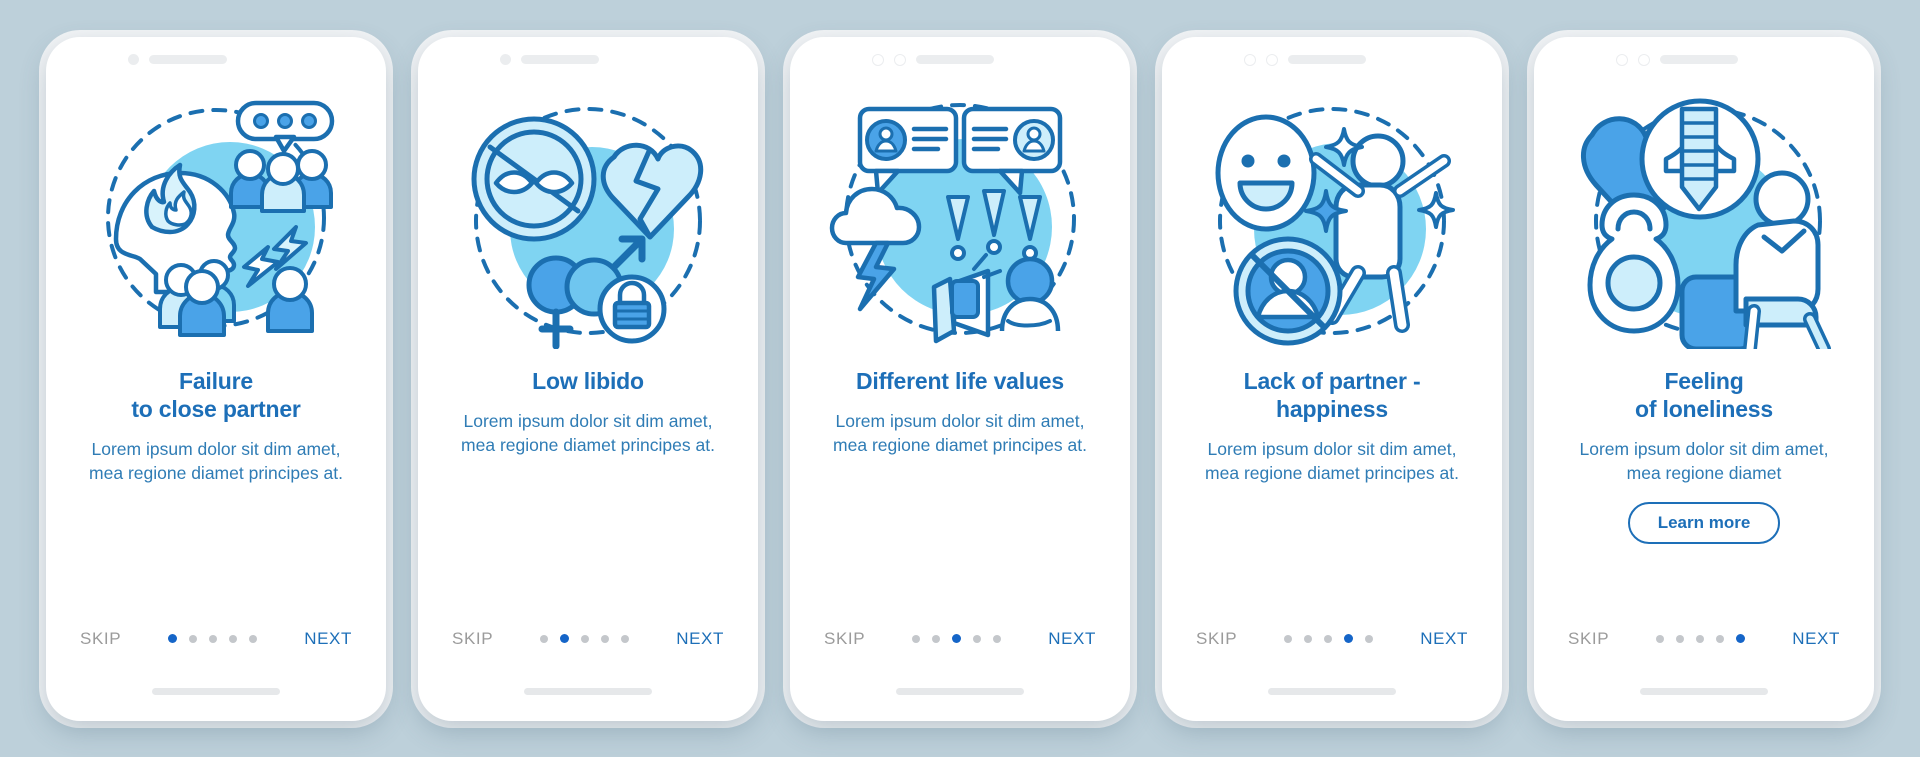 The height and width of the screenshot is (757, 1920). What do you see at coordinates (1704, 218) in the screenshot?
I see `heart-screw-kettlebell-sad-person-illustration` at bounding box center [1704, 218].